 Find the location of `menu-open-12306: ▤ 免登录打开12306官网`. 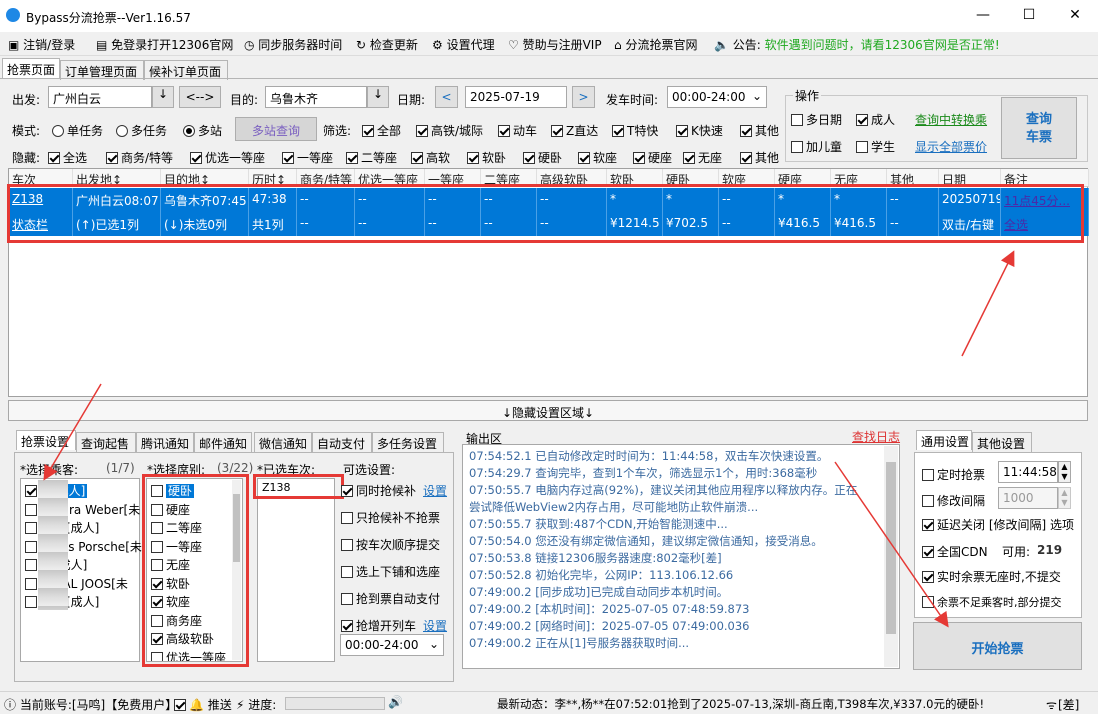

menu-open-12306: ▤ 免登录打开12306官网 is located at coordinates (164, 44).